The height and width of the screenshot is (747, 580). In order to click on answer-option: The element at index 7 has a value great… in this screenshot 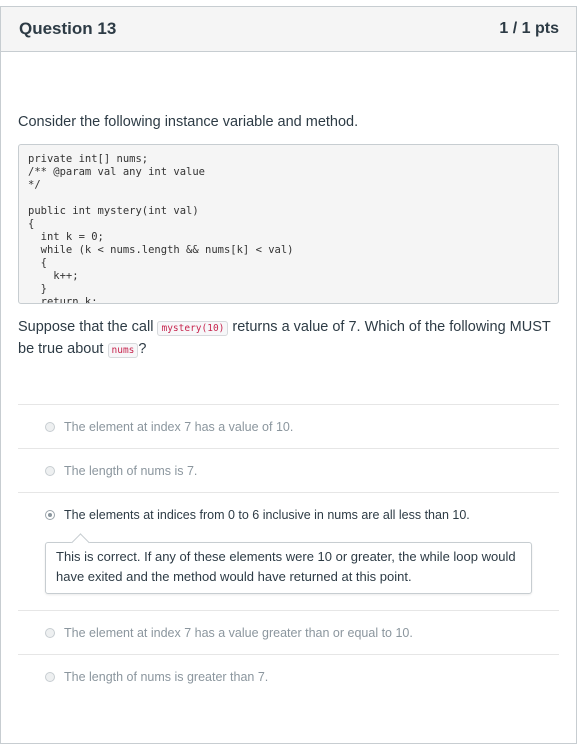, I will do `click(288, 633)`.